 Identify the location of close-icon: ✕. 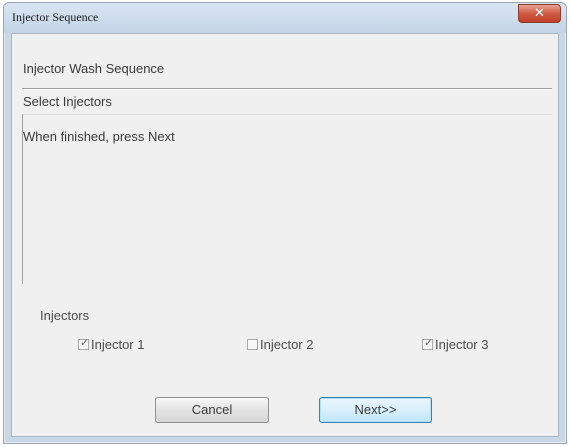
(539, 13).